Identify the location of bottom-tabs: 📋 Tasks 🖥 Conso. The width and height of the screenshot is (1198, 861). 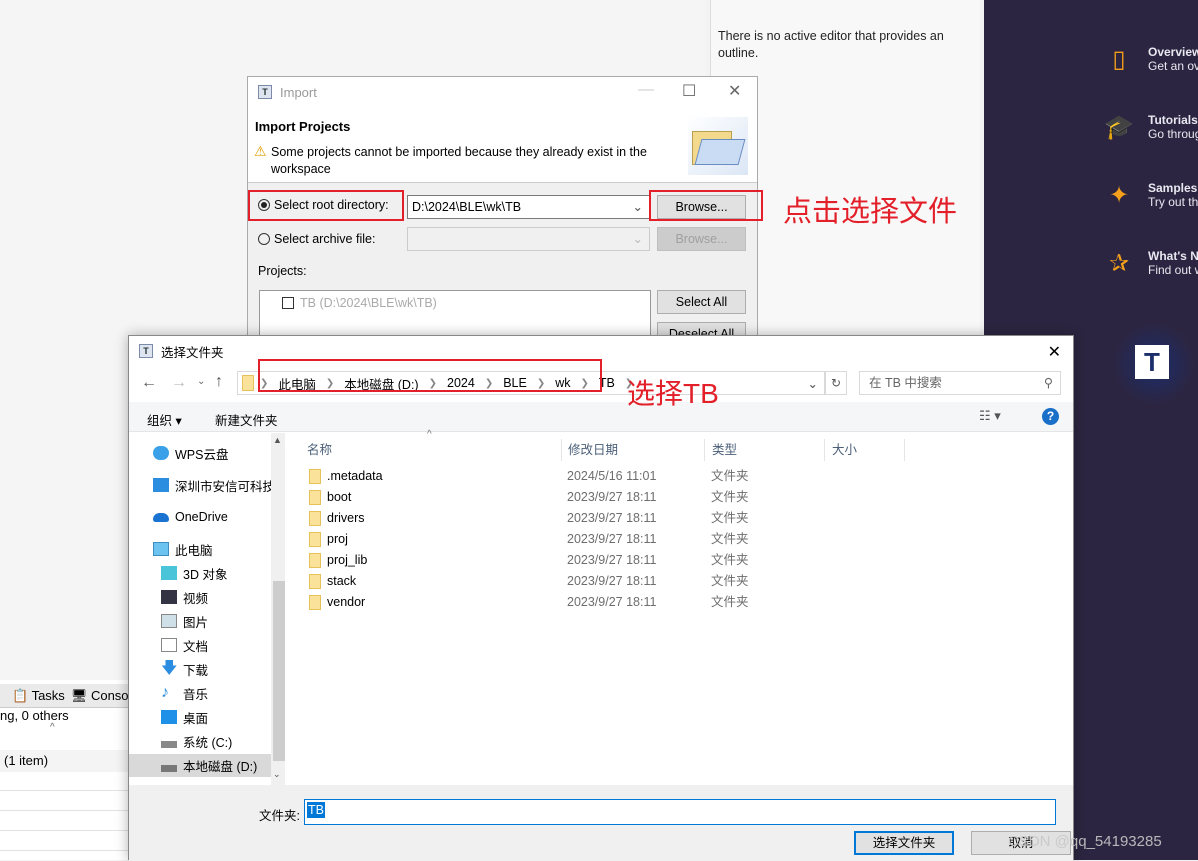
(65, 696).